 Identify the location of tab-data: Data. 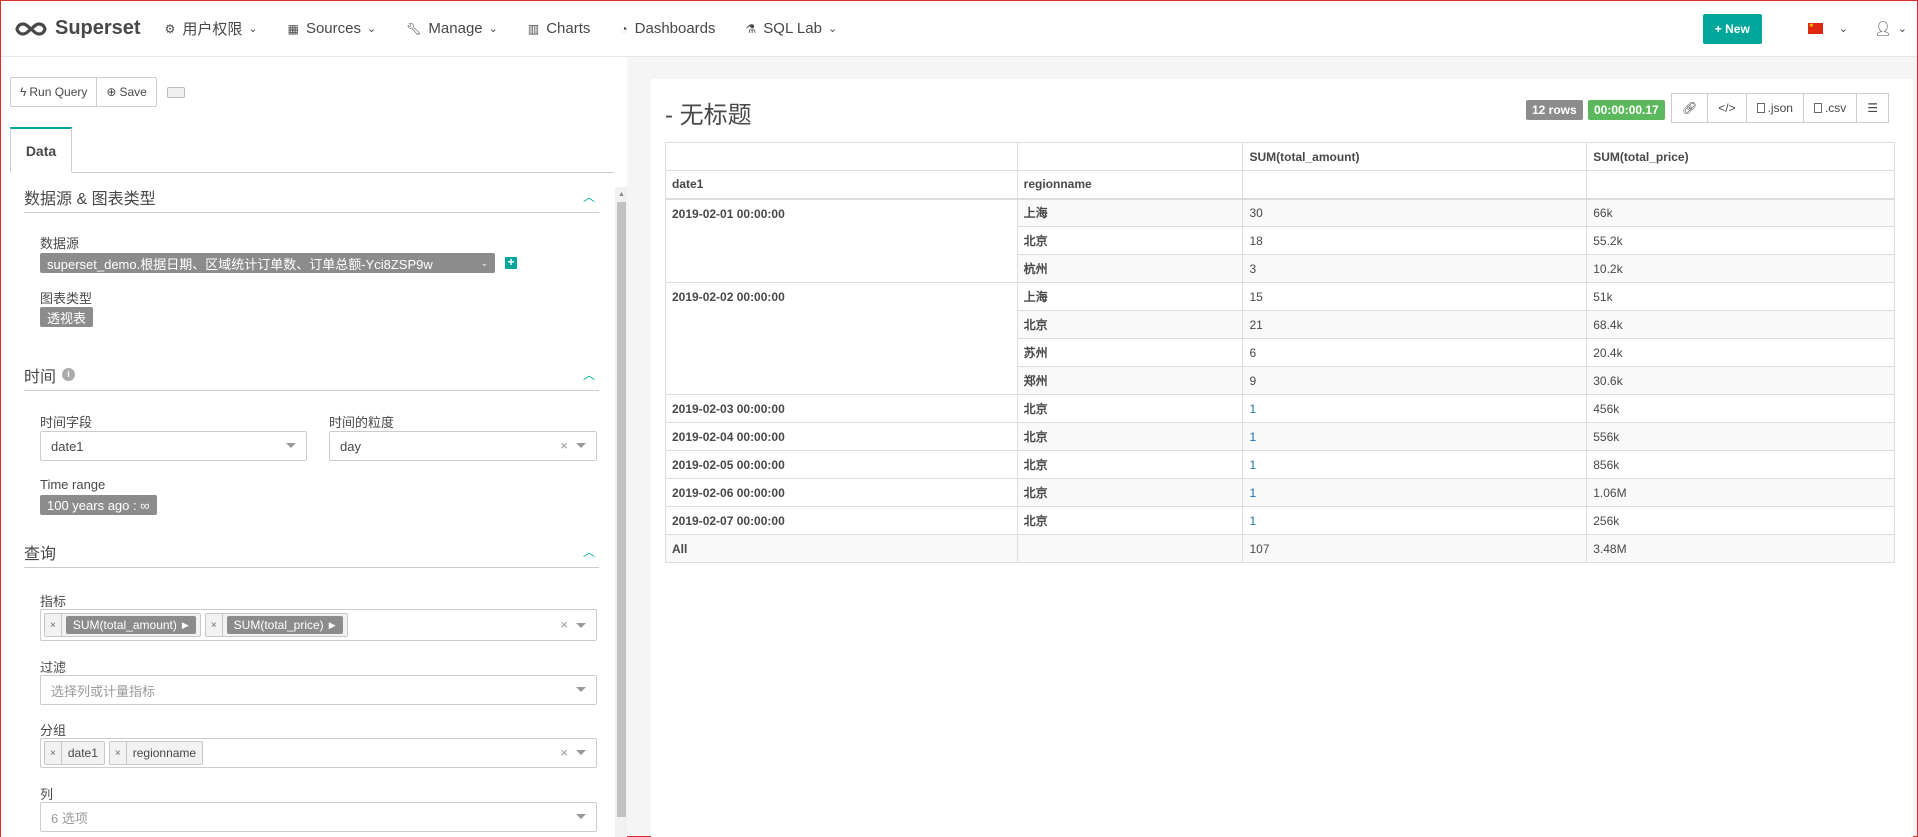
(41, 150).